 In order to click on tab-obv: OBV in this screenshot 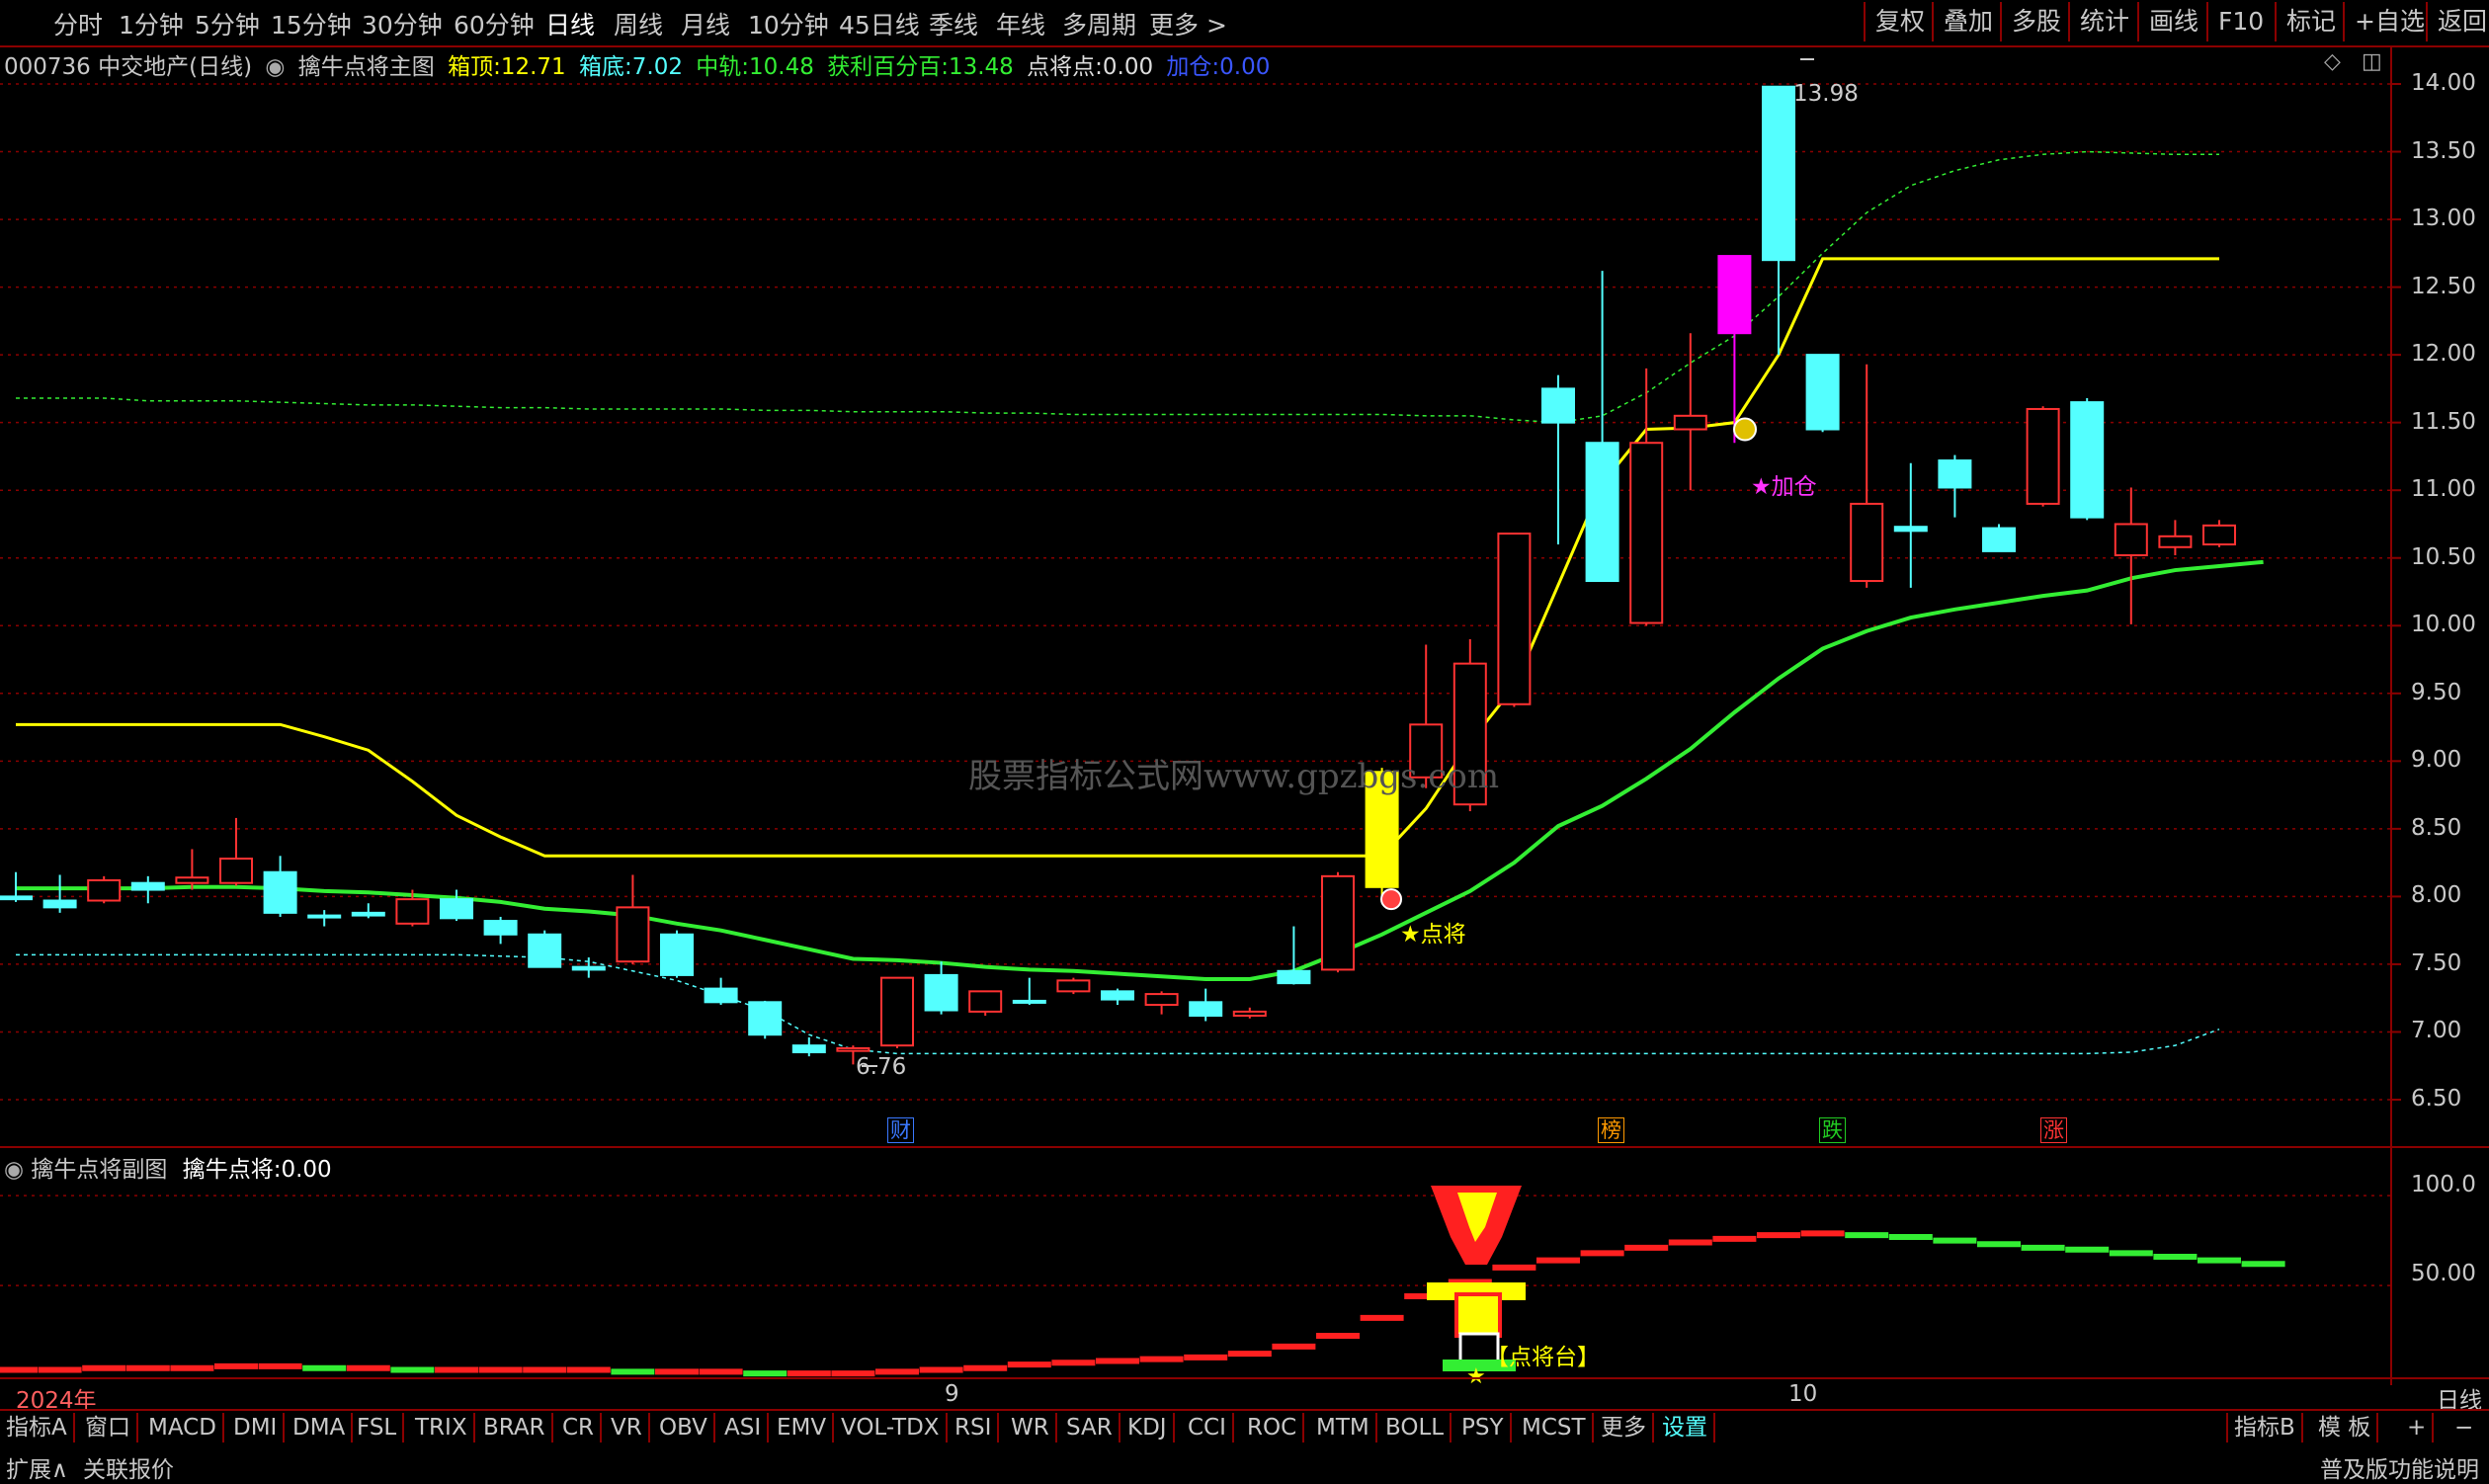, I will do `click(684, 1428)`.